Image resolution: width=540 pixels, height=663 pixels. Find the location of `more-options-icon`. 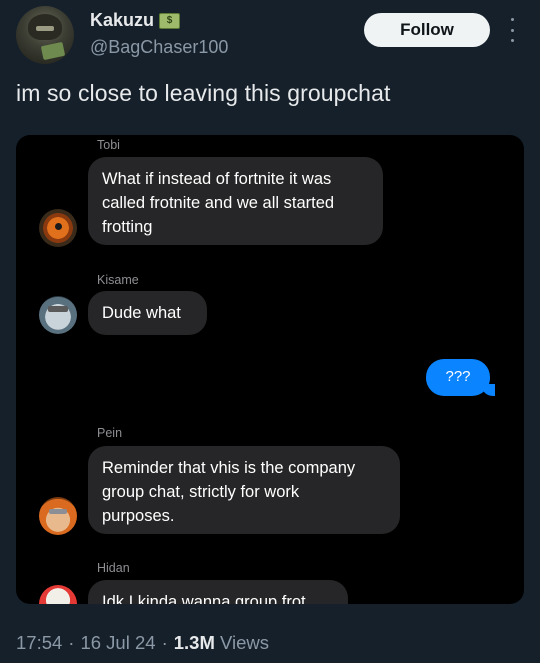

more-options-icon is located at coordinates (512, 30).